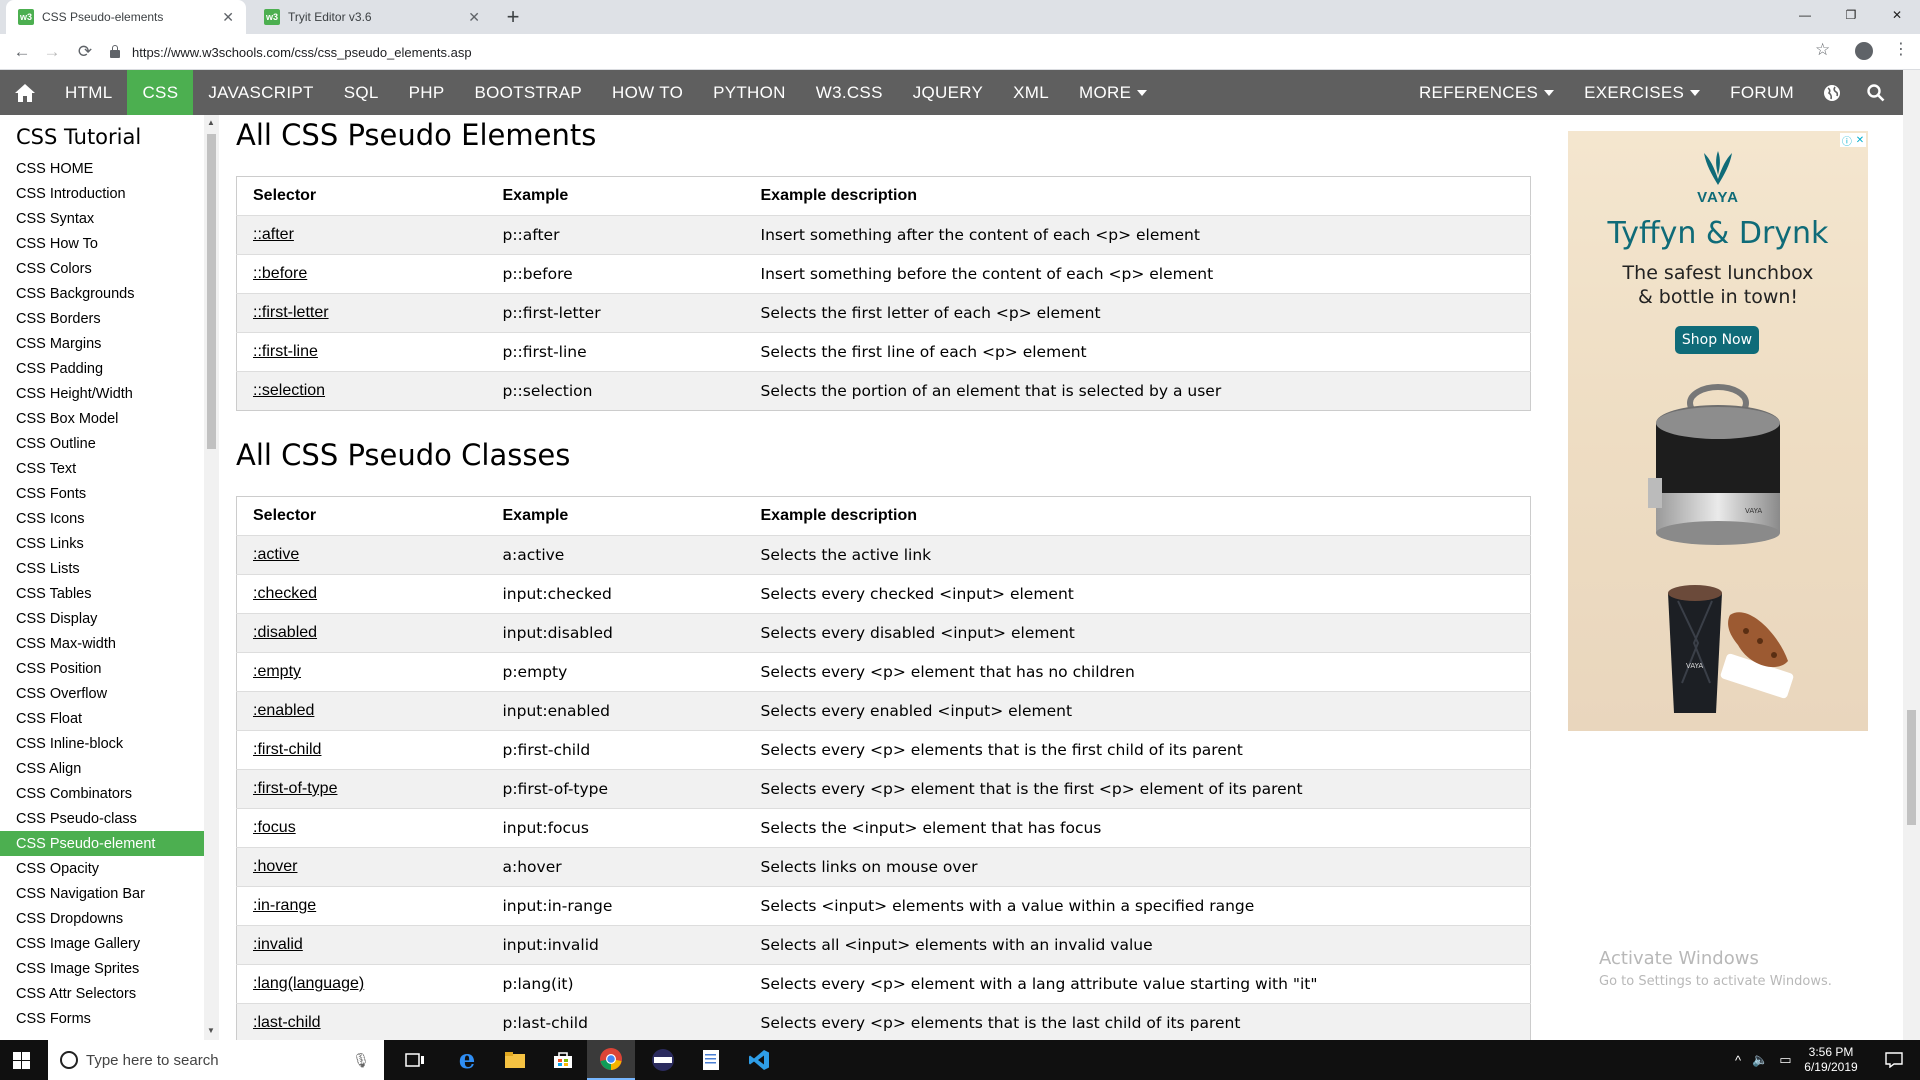 The height and width of the screenshot is (1080, 1920). Describe the element at coordinates (1911, 555) in the screenshot. I see `page-scrollbar` at that location.